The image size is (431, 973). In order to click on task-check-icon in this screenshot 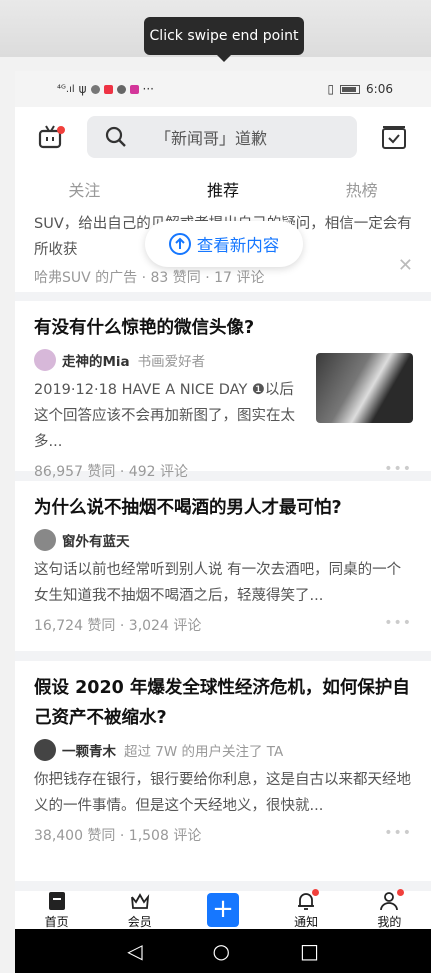, I will do `click(394, 137)`.